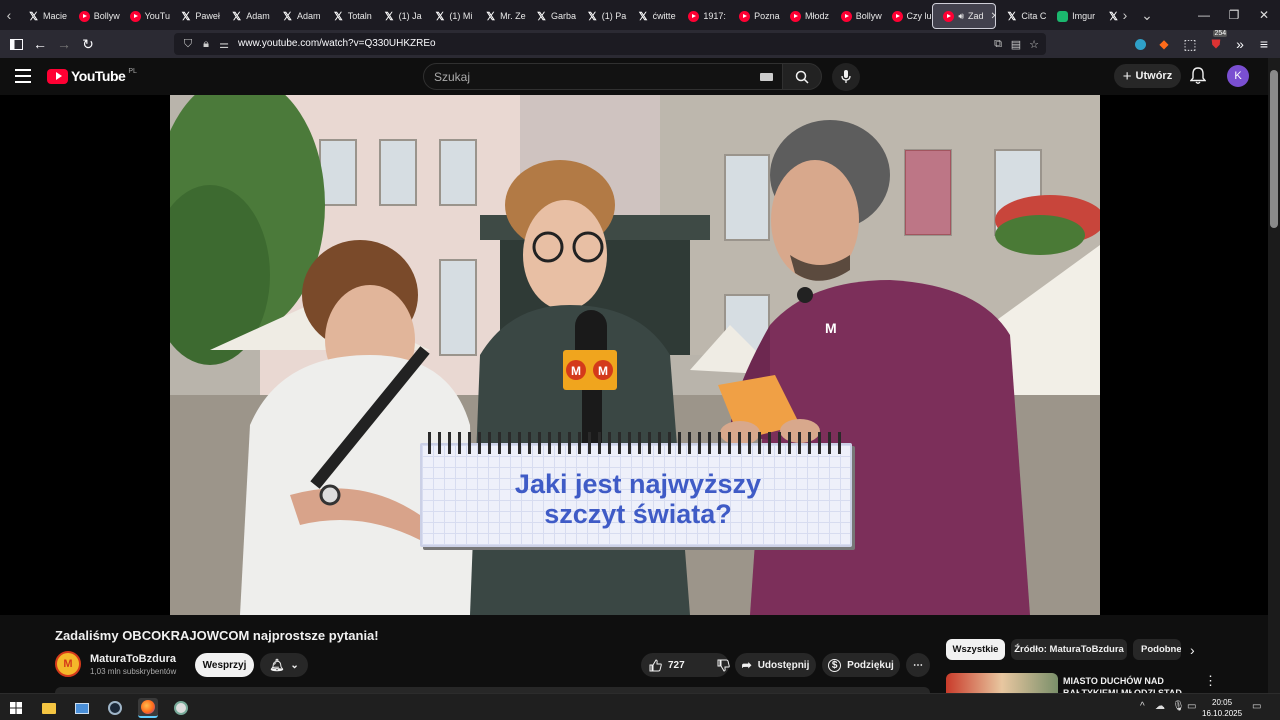  Describe the element at coordinates (1190, 44) in the screenshot. I see `extensions-icon: ⬚` at that location.